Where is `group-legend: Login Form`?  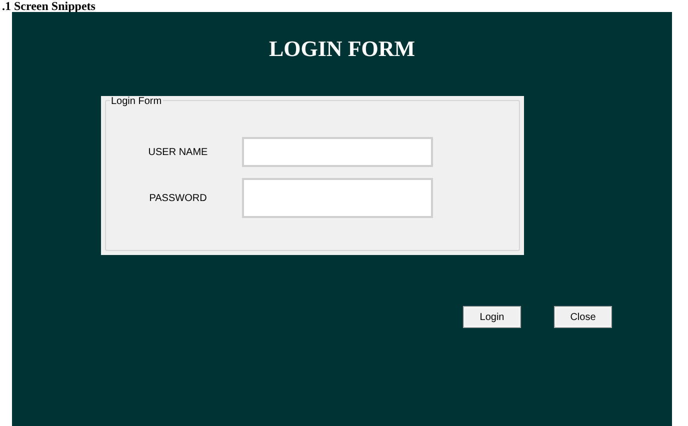 group-legend: Login Form is located at coordinates (136, 101).